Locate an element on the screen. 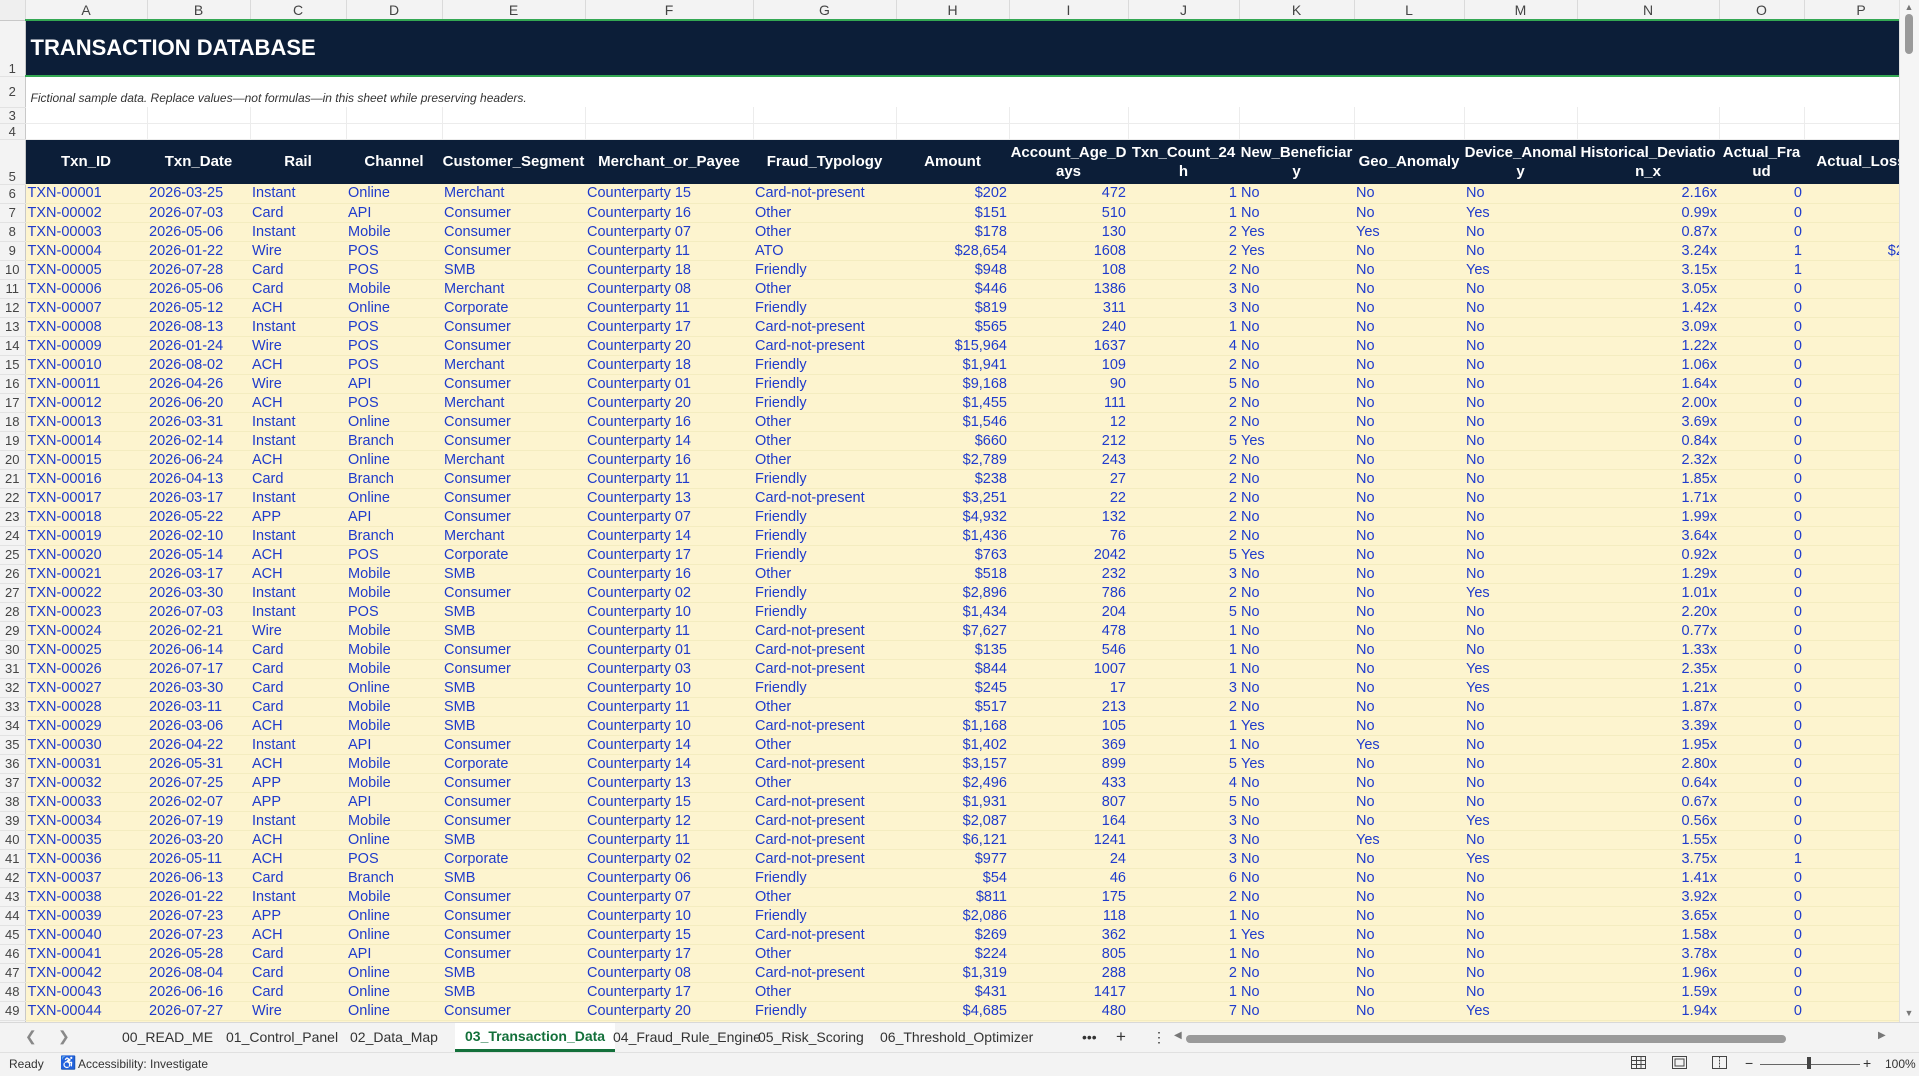 The image size is (1919, 1076). cell-account-age-days: 175 is located at coordinates (1068, 897).